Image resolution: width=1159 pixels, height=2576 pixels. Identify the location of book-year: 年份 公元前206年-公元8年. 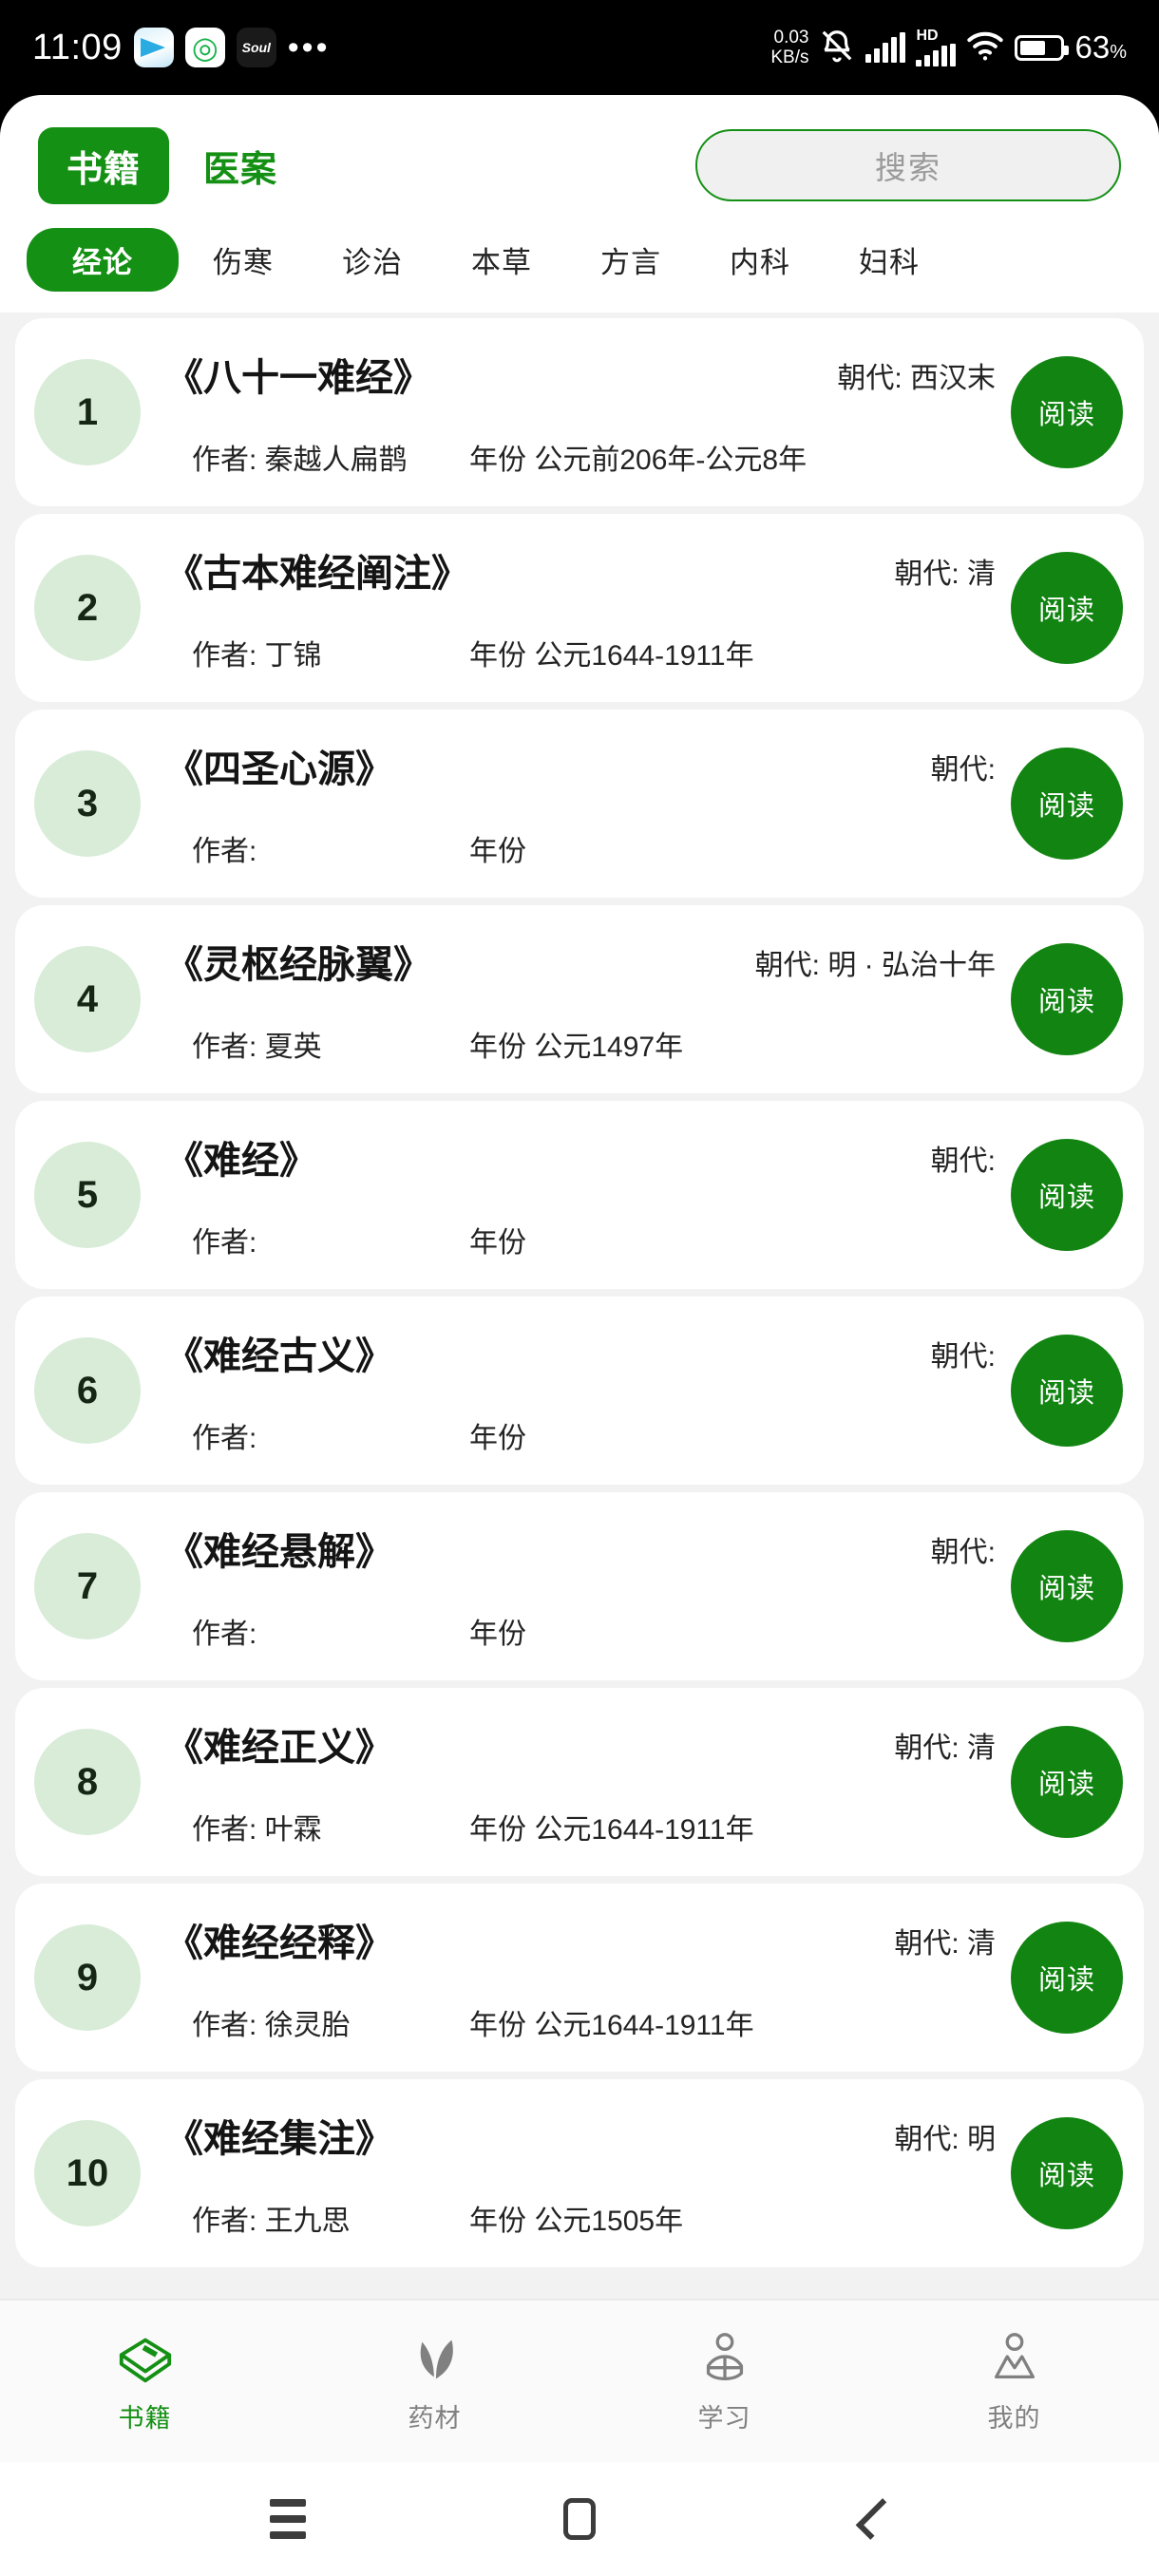
(638, 460).